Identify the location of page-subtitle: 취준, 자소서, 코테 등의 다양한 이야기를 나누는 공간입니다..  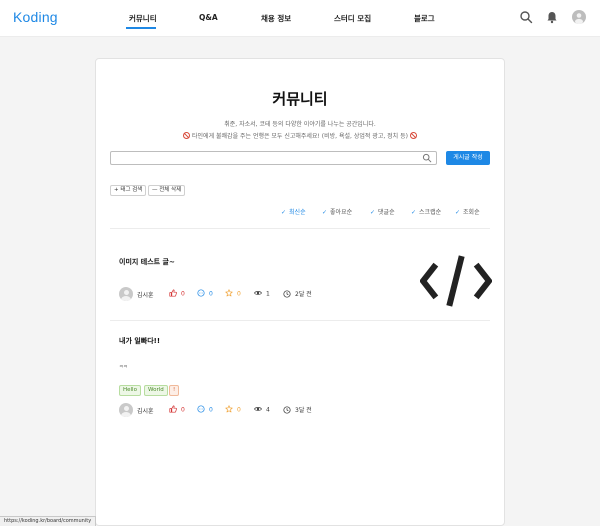
(300, 124).